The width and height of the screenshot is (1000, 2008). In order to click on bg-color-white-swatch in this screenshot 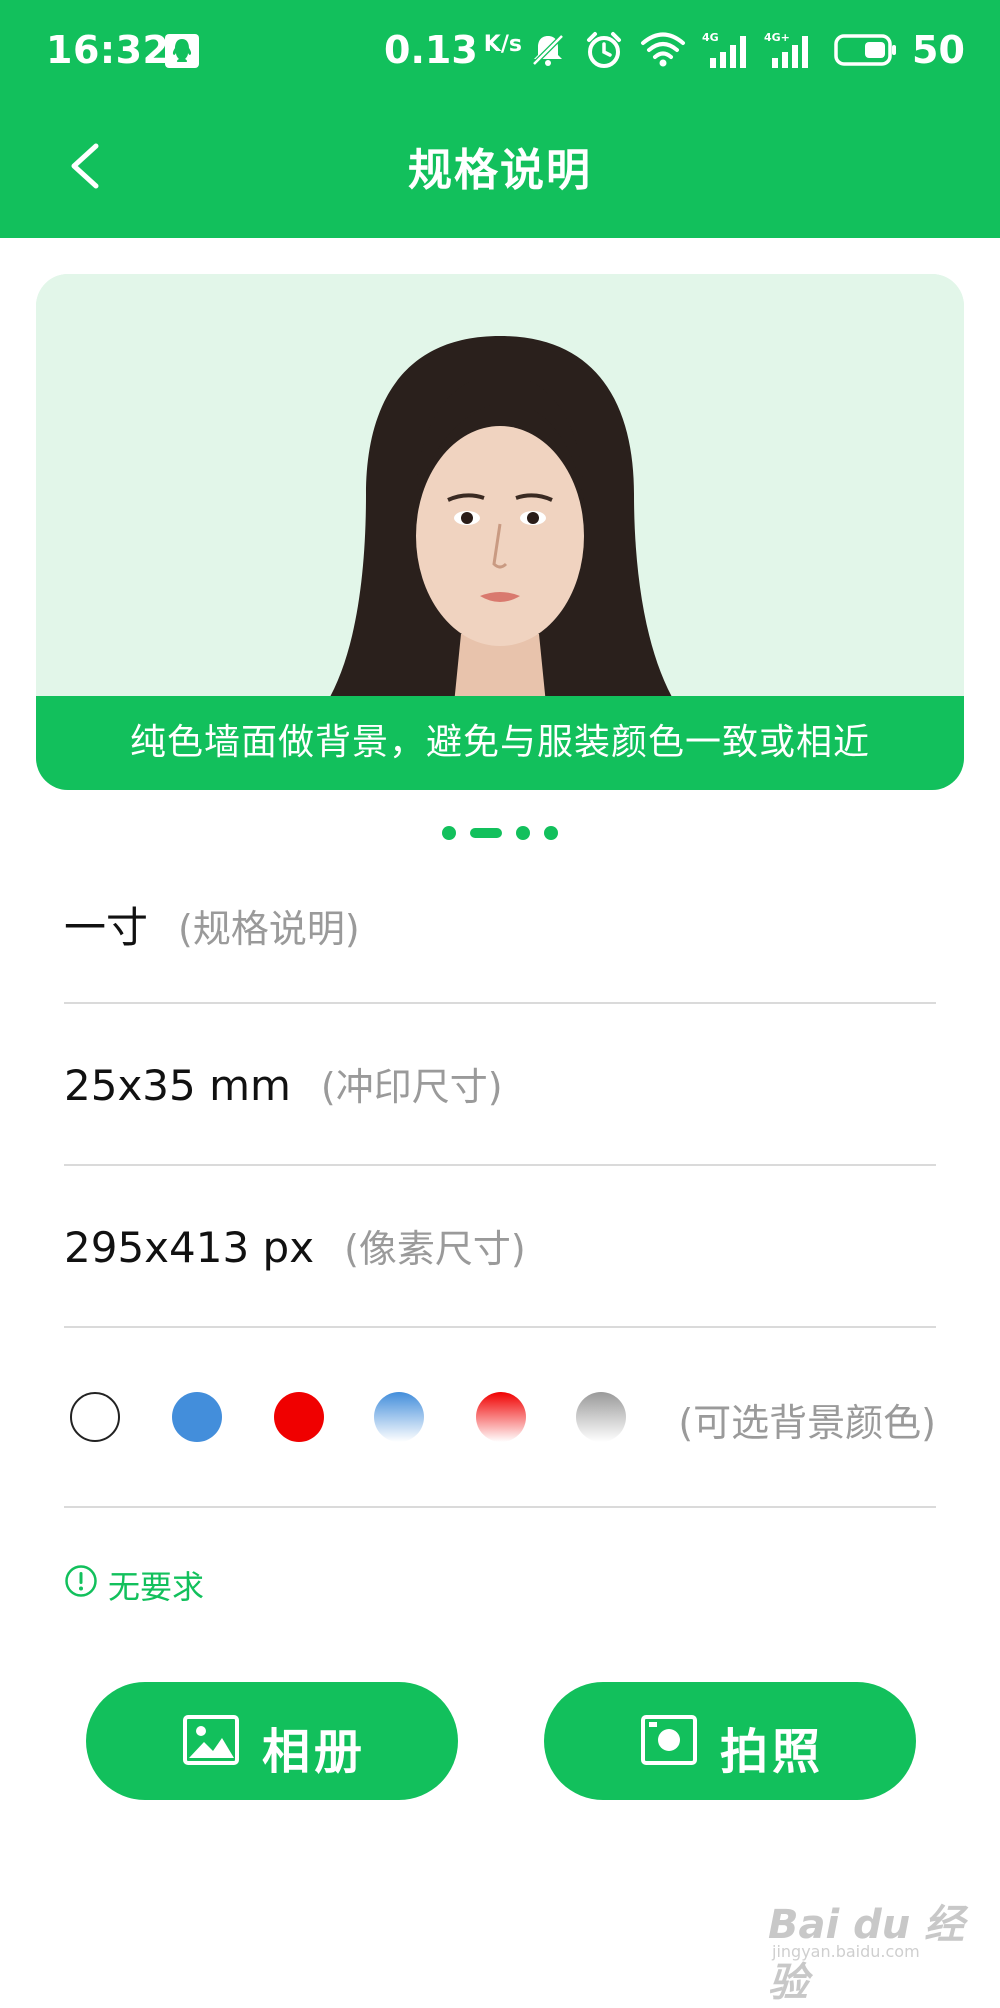, I will do `click(95, 1417)`.